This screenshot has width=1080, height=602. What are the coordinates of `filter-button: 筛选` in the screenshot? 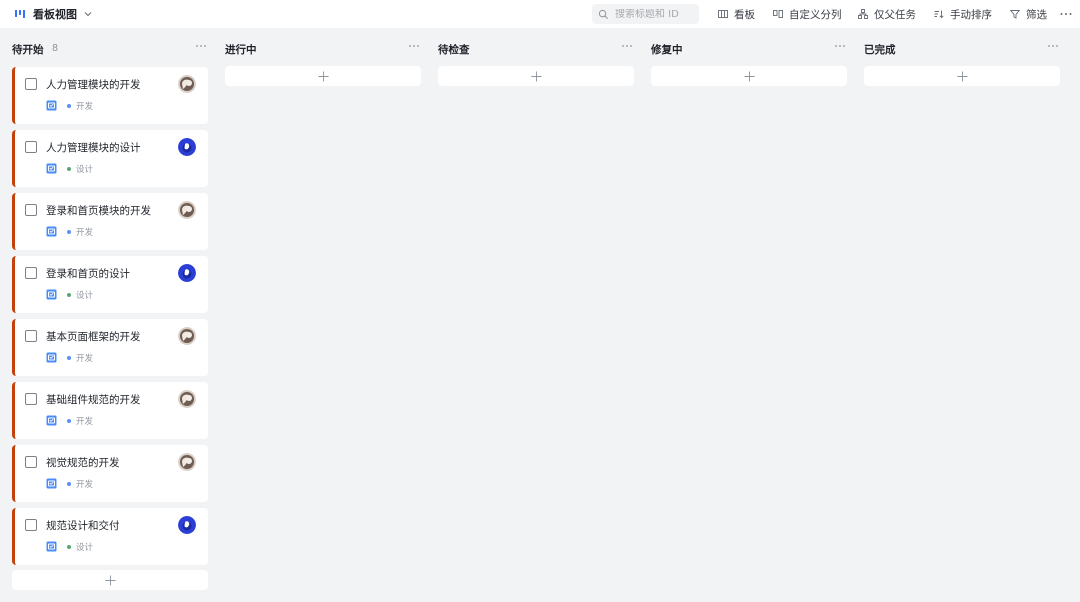 It's located at (1028, 14).